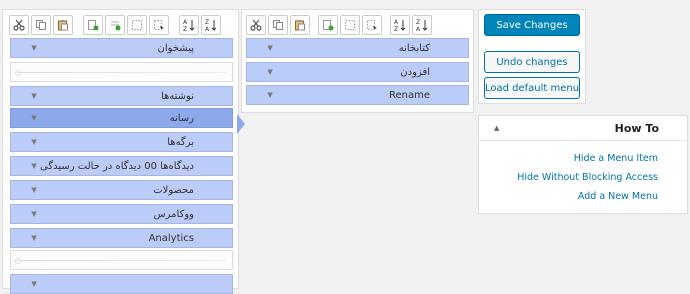 The width and height of the screenshot is (690, 294). Describe the element at coordinates (409, 95) in the screenshot. I see `submenu-item-label: Rename` at that location.